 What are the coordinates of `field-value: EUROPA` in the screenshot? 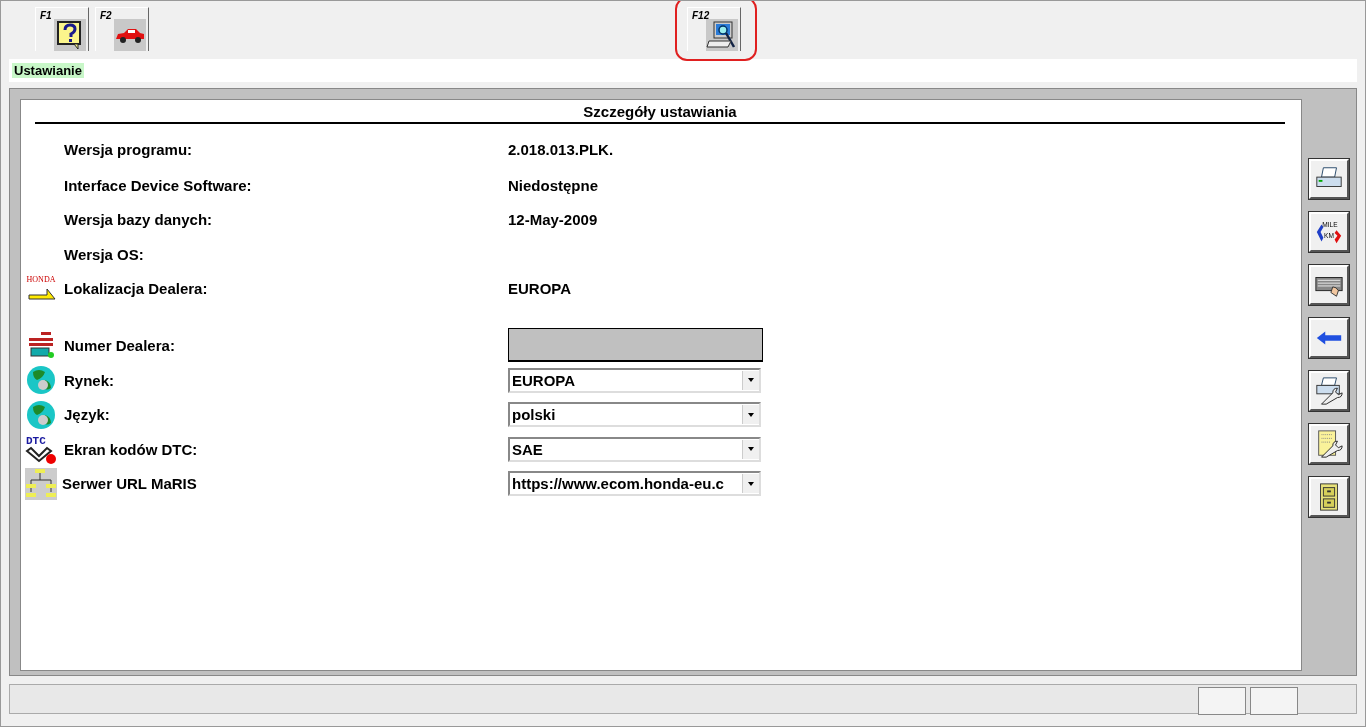 It's located at (540, 289).